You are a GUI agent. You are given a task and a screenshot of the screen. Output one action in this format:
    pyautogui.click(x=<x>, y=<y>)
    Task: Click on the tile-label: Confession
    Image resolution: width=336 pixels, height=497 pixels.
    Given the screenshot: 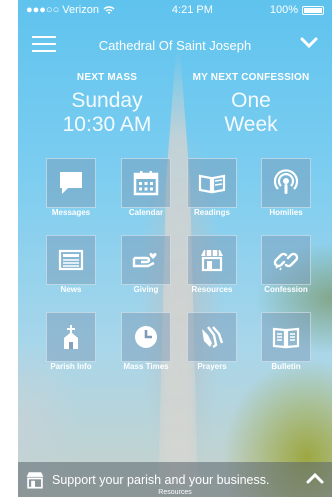 What is the action you would take?
    pyautogui.click(x=286, y=289)
    